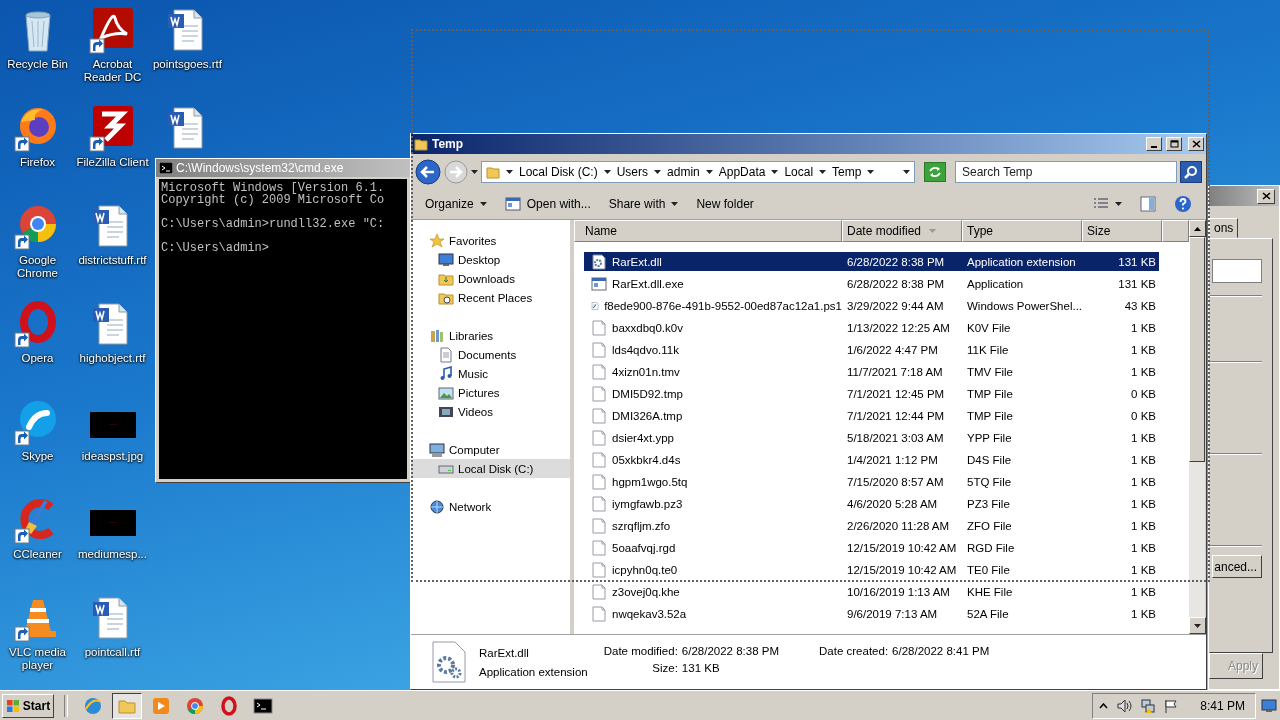 Image resolution: width=1280 pixels, height=720 pixels. I want to click on start-button: Start, so click(28, 705).